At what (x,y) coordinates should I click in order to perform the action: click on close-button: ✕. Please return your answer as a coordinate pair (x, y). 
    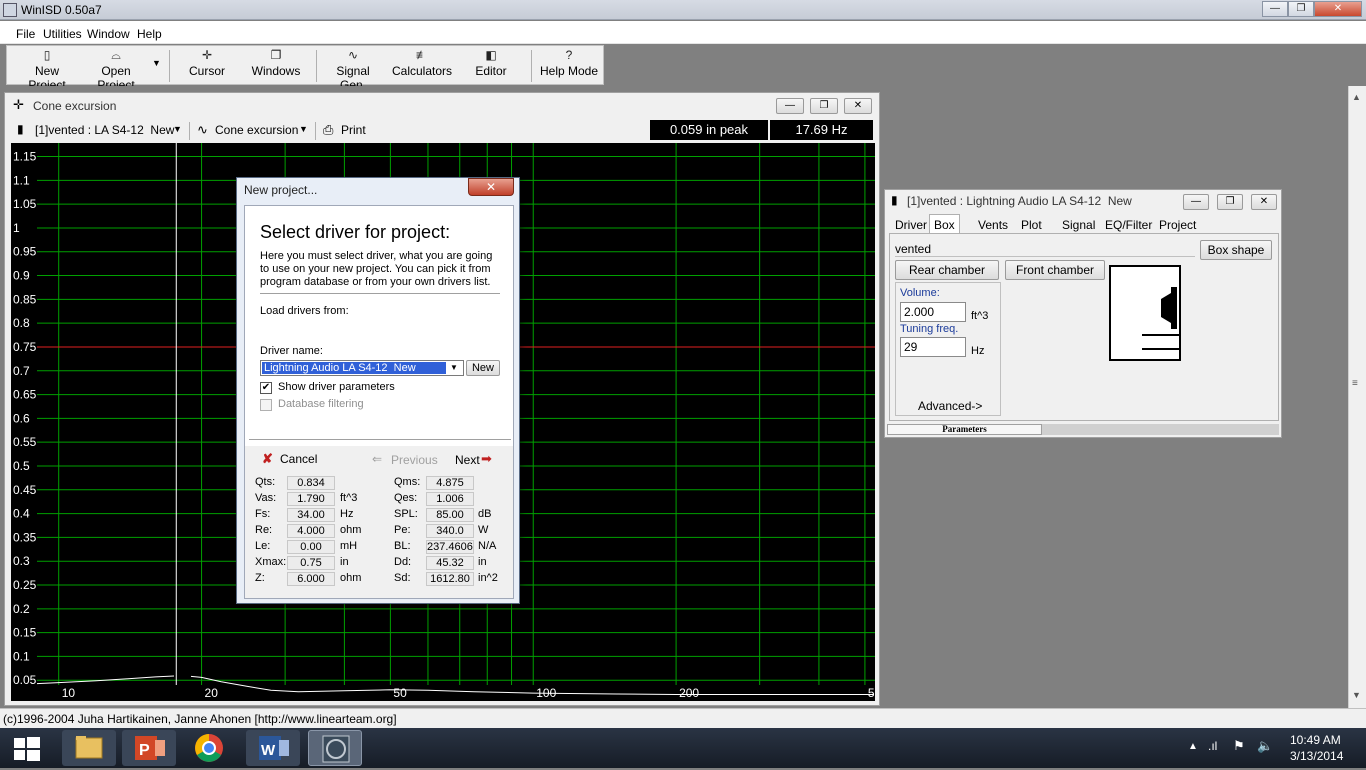
    Looking at the image, I should click on (1338, 9).